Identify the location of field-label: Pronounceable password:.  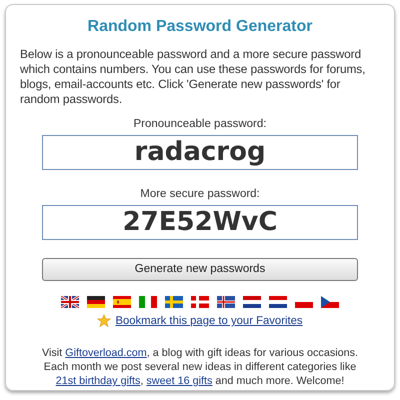
(200, 124).